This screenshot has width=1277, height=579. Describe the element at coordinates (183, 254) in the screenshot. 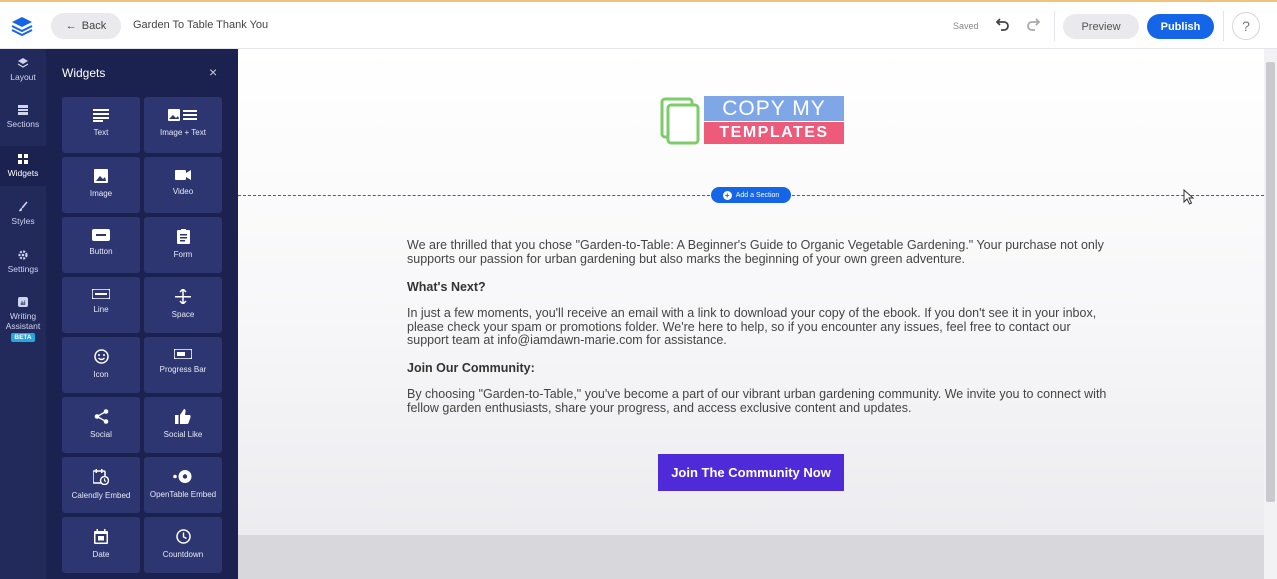

I see `widget-label: Form` at that location.